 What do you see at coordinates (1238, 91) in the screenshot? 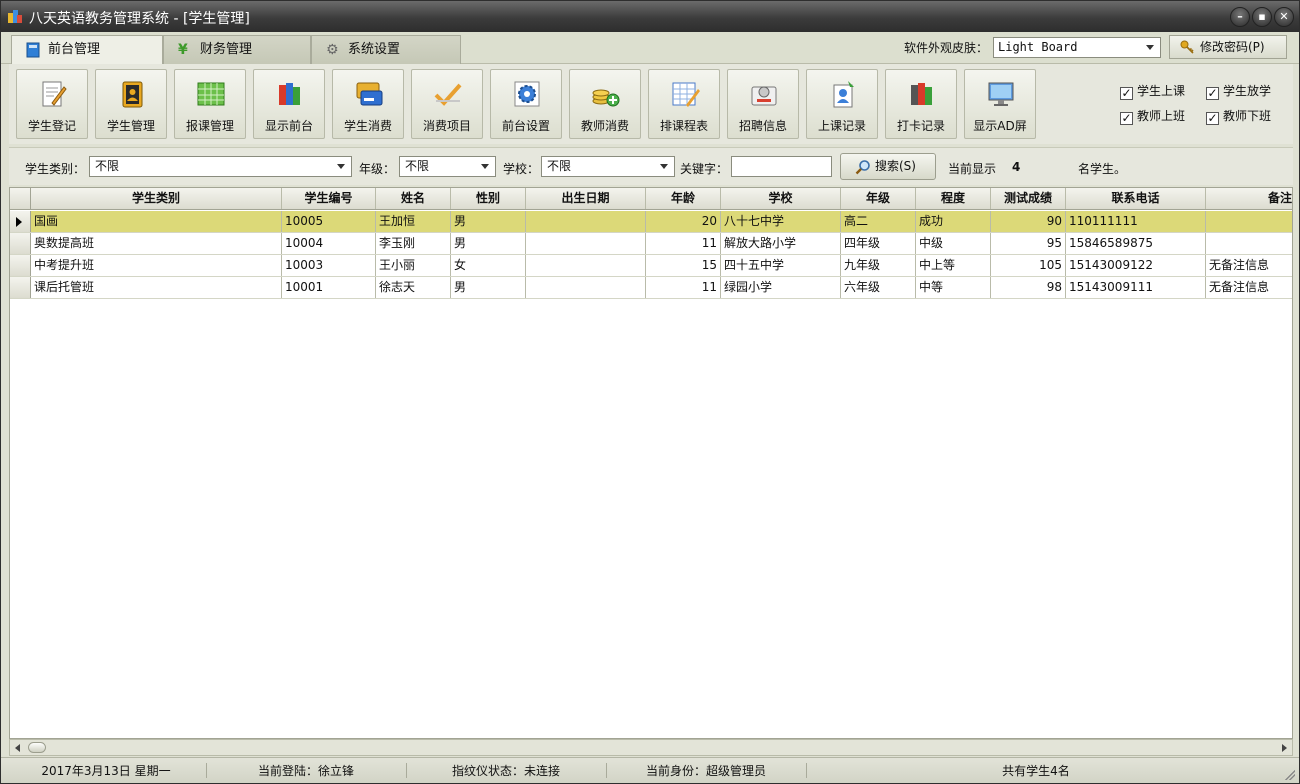
I see `check-student-leave: ✓ 学生放学` at bounding box center [1238, 91].